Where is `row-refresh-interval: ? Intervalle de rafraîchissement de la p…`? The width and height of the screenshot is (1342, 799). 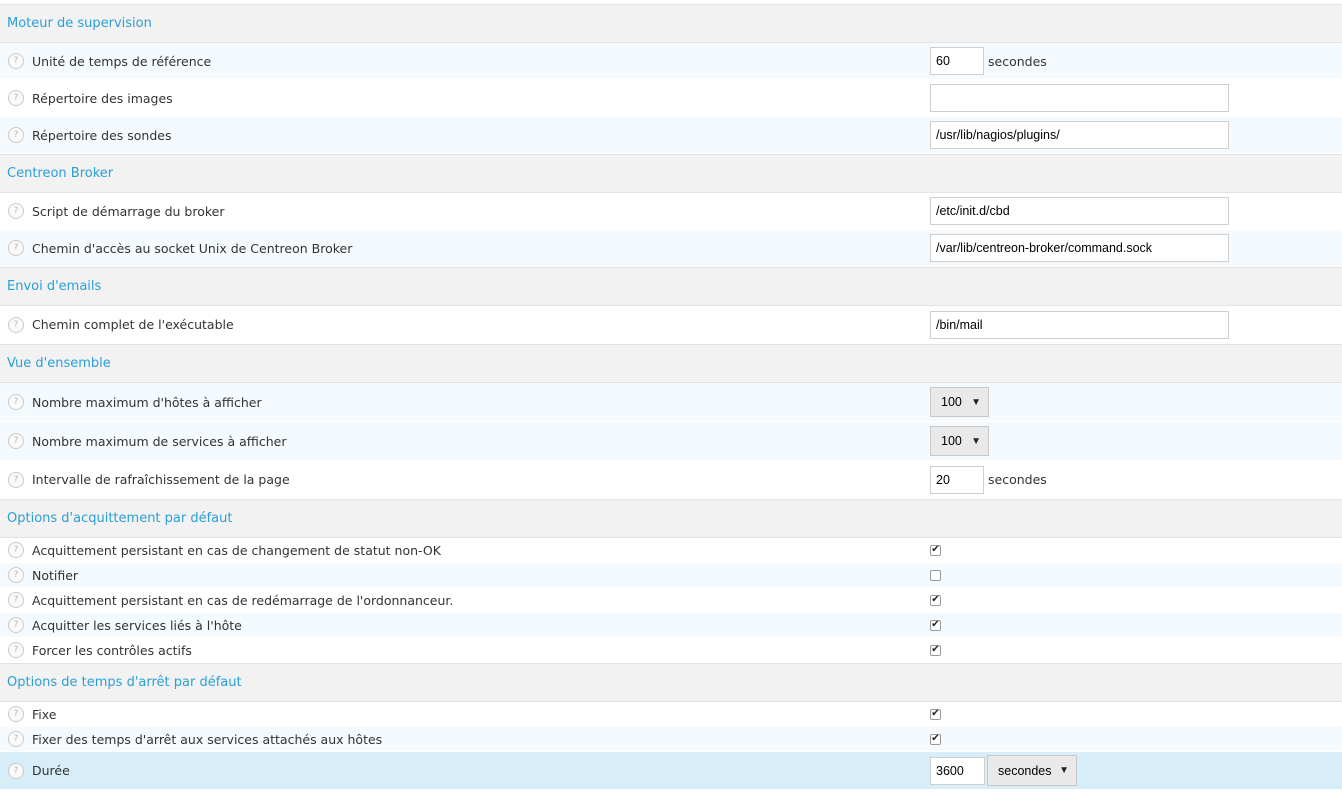 row-refresh-interval: ? Intervalle de rafraîchissement de la p… is located at coordinates (671, 480).